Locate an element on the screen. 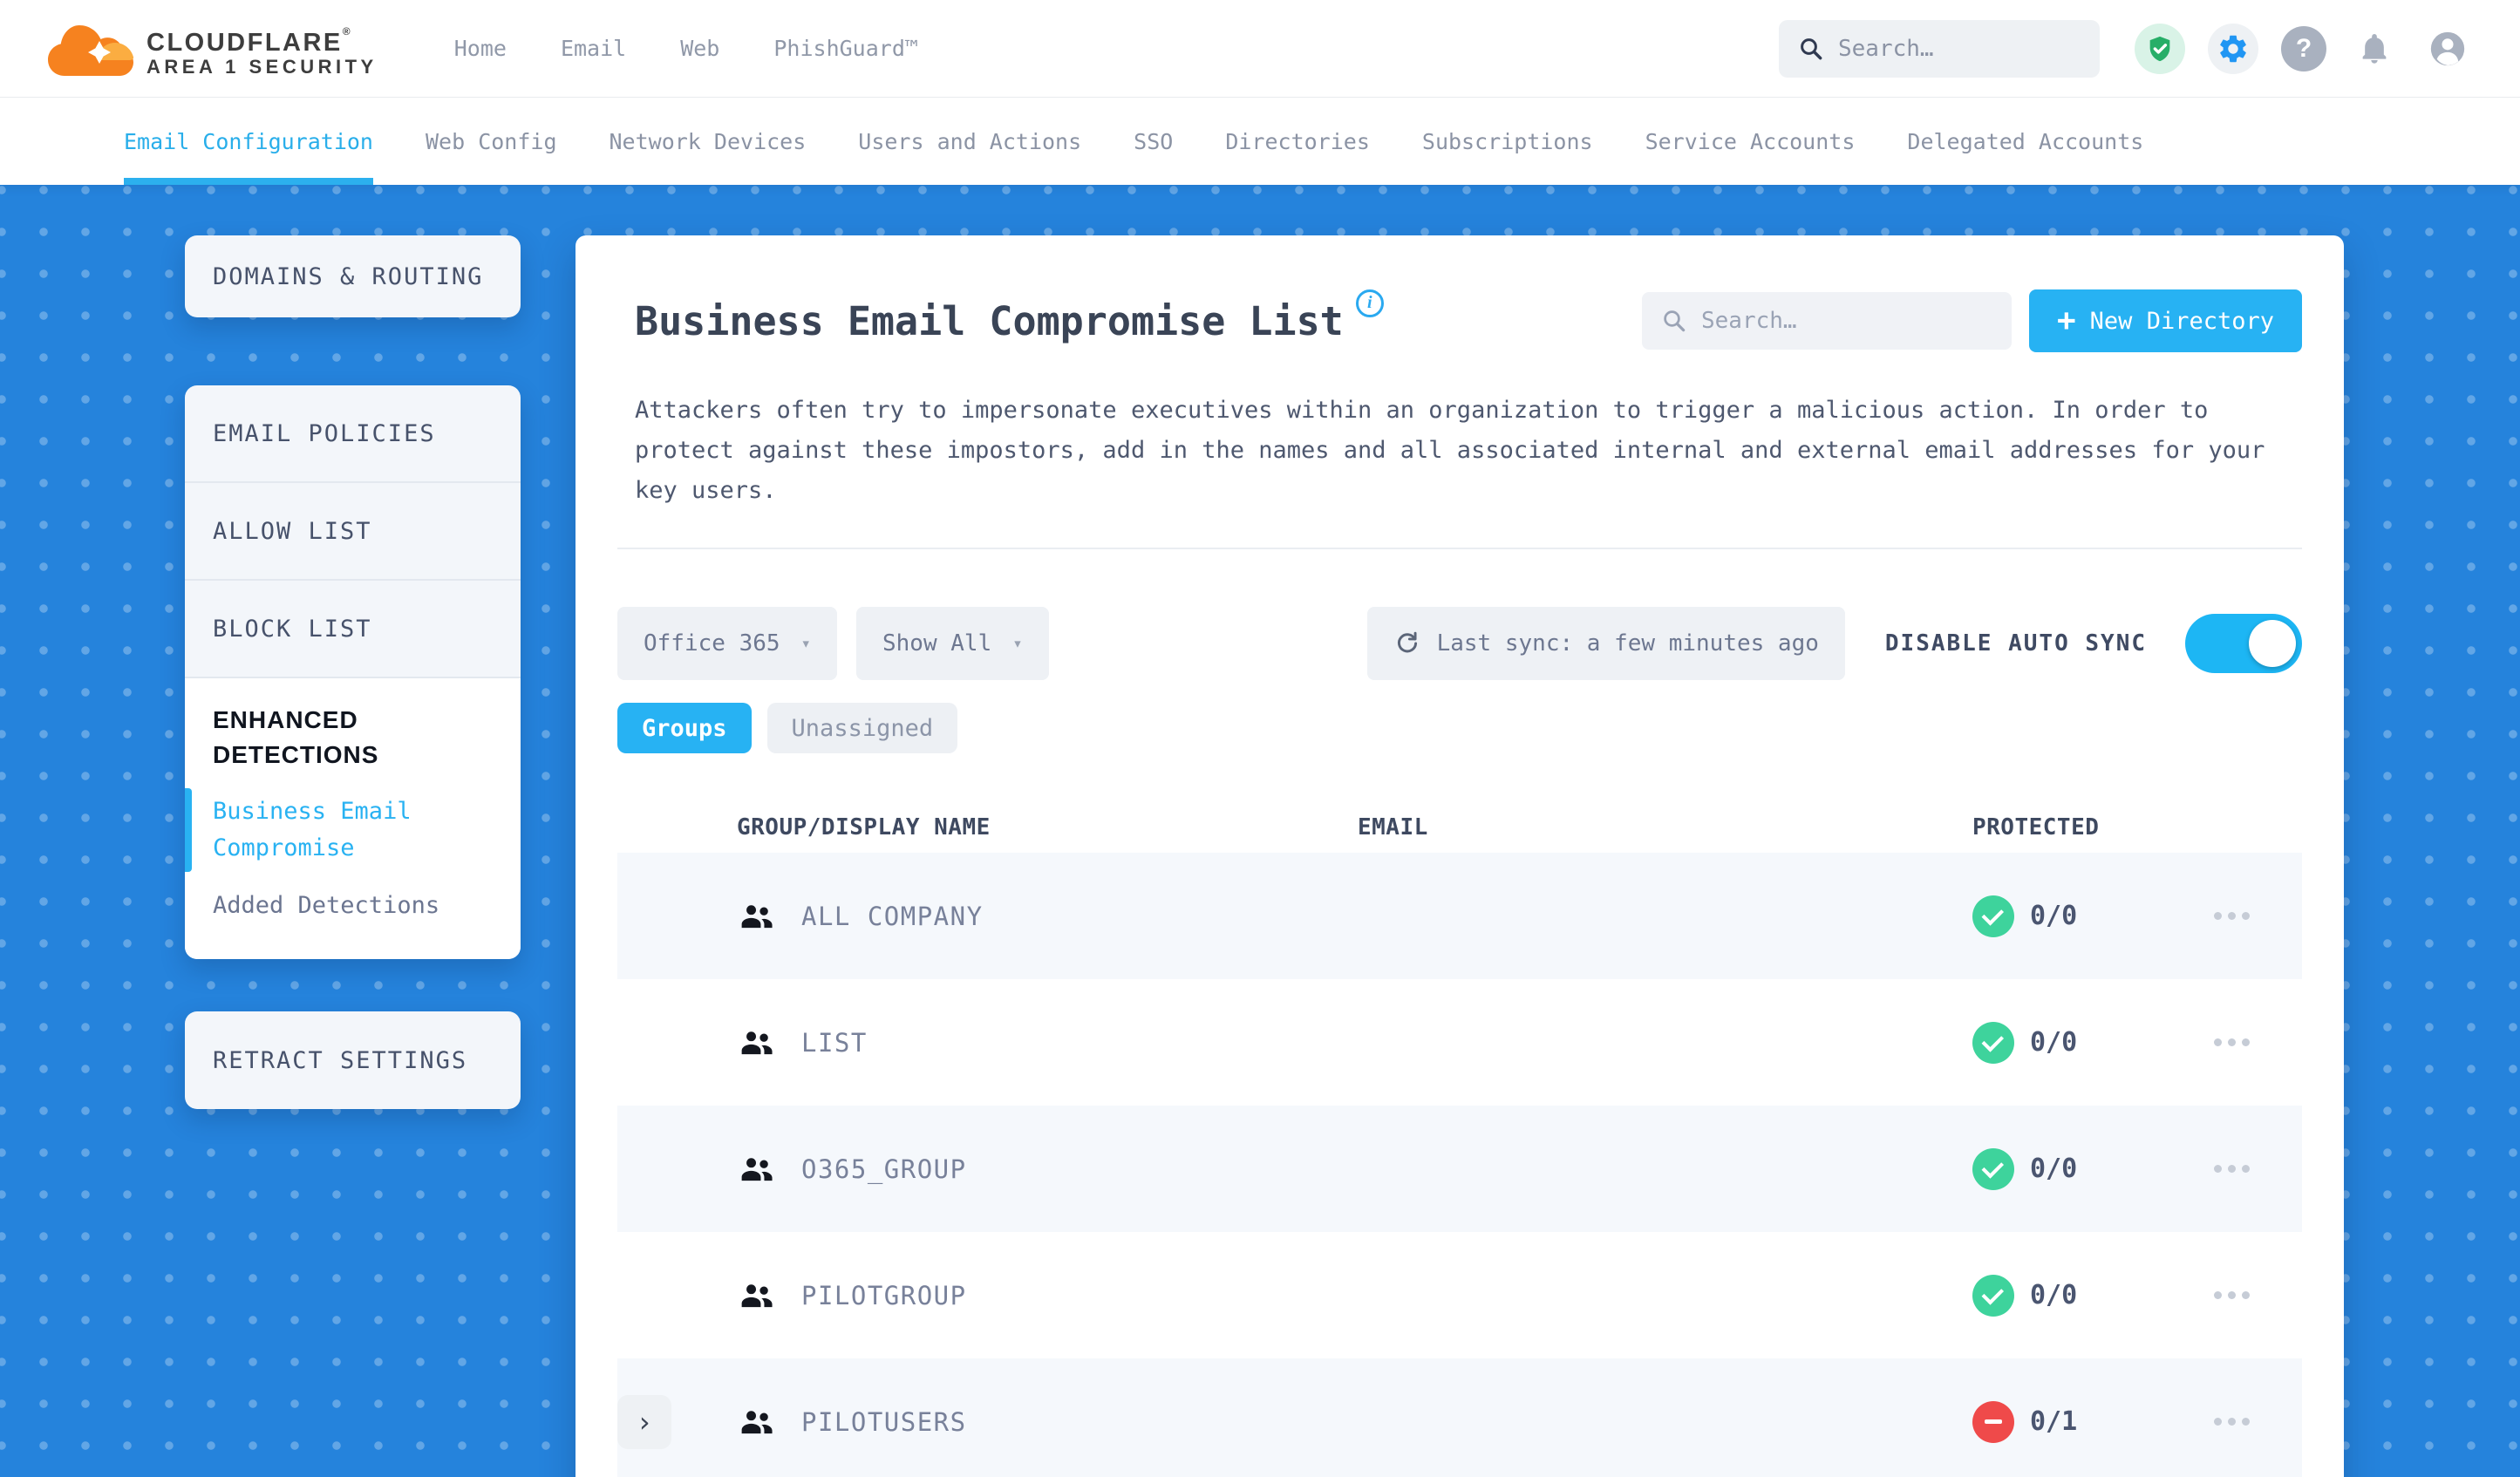 The width and height of the screenshot is (2520, 1477). sidebar-item-label: DOMAINS & ROUTING is located at coordinates (348, 276).